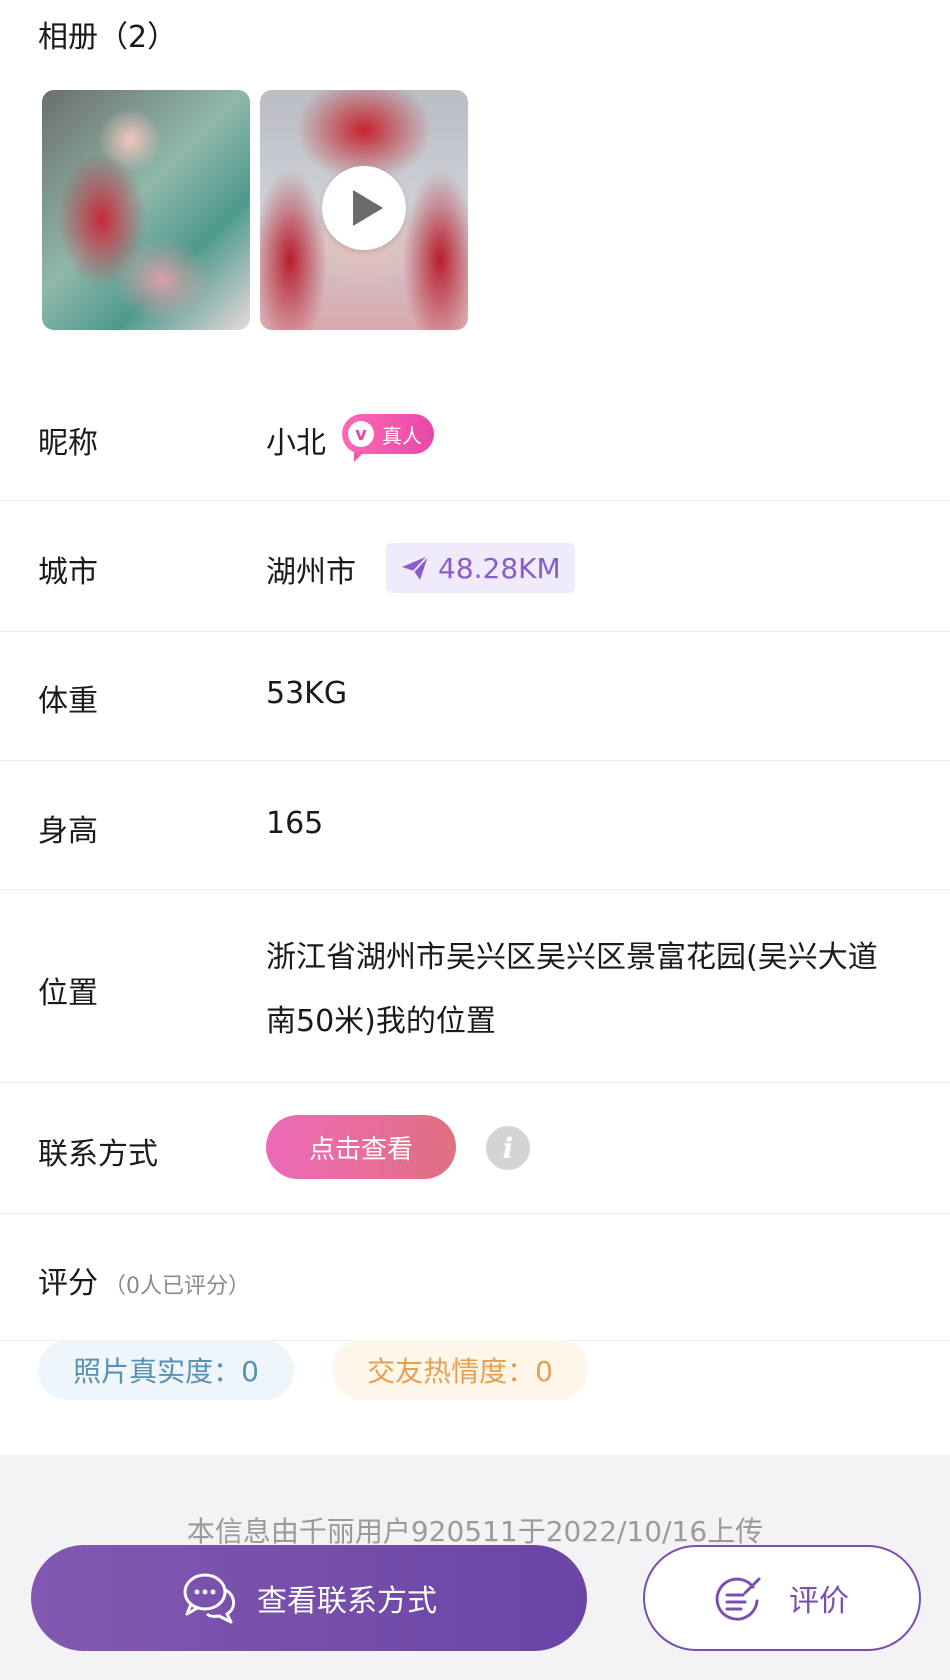 The width and height of the screenshot is (950, 1680). Describe the element at coordinates (68, 443) in the screenshot. I see `nickname-label: 昵称` at that location.